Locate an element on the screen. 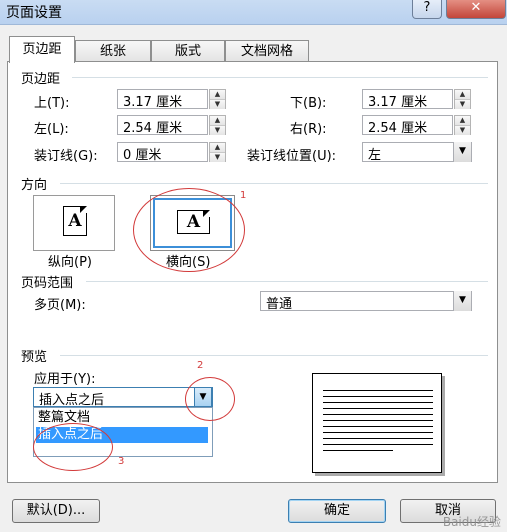 The image size is (507, 532). window-title: 页面设置 is located at coordinates (34, 13).